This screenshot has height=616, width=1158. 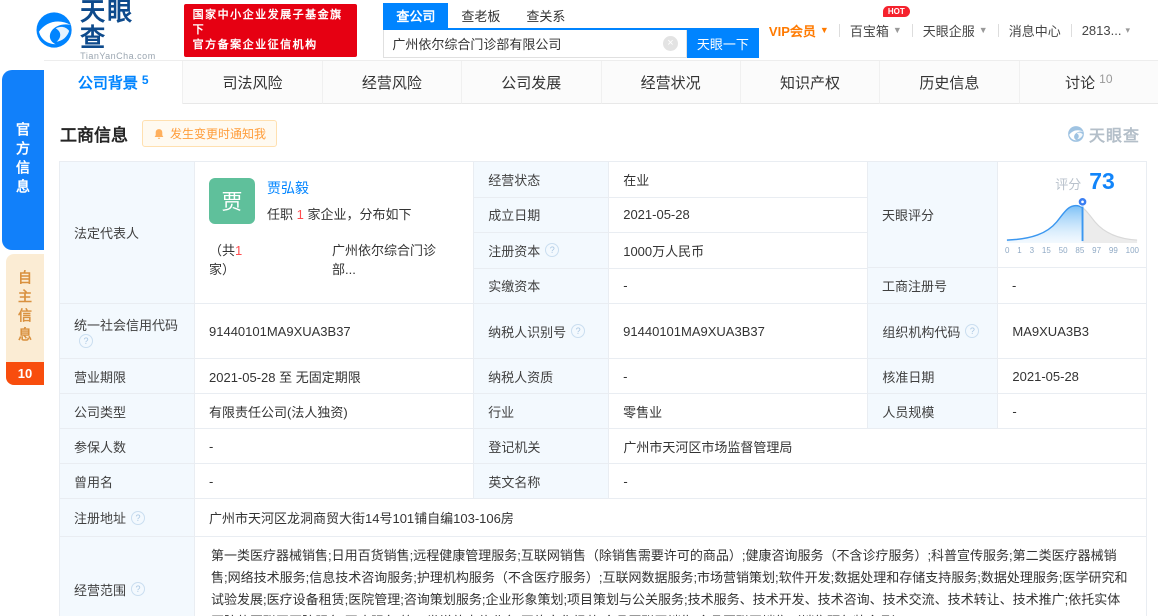 I want to click on field-value-staff-size: -, so click(x=1014, y=411).